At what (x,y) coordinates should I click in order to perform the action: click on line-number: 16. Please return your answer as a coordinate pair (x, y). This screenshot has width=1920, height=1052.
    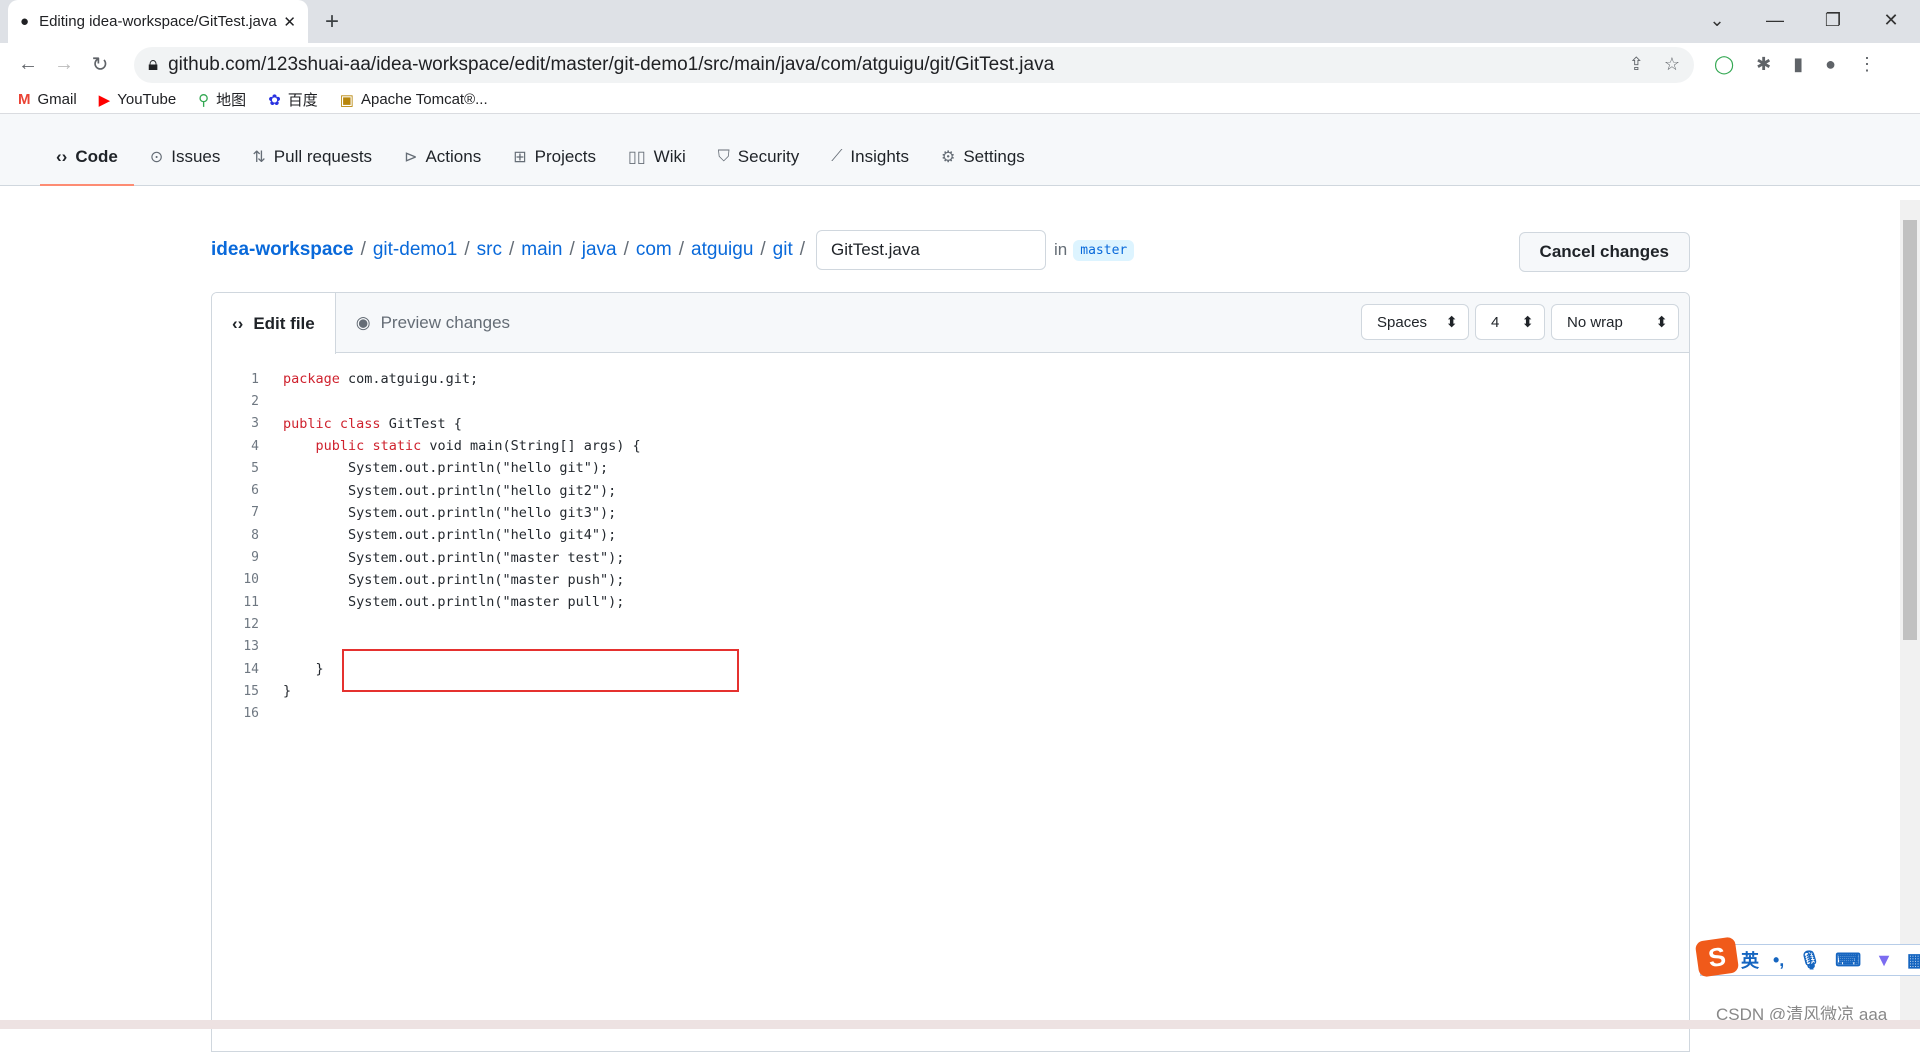
    Looking at the image, I should click on (251, 714).